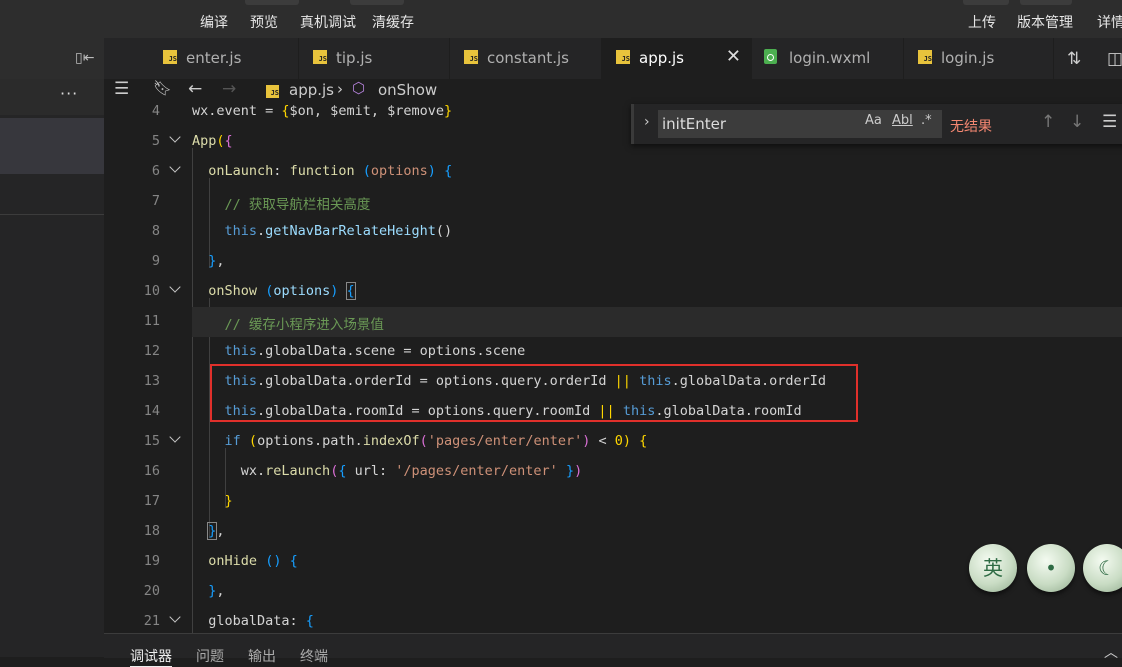 The width and height of the screenshot is (1122, 667). What do you see at coordinates (613, 91) in the screenshot?
I see `breadcrumb: ☰ 🔖︎ ← → JS app.js › ⬡ onShow` at bounding box center [613, 91].